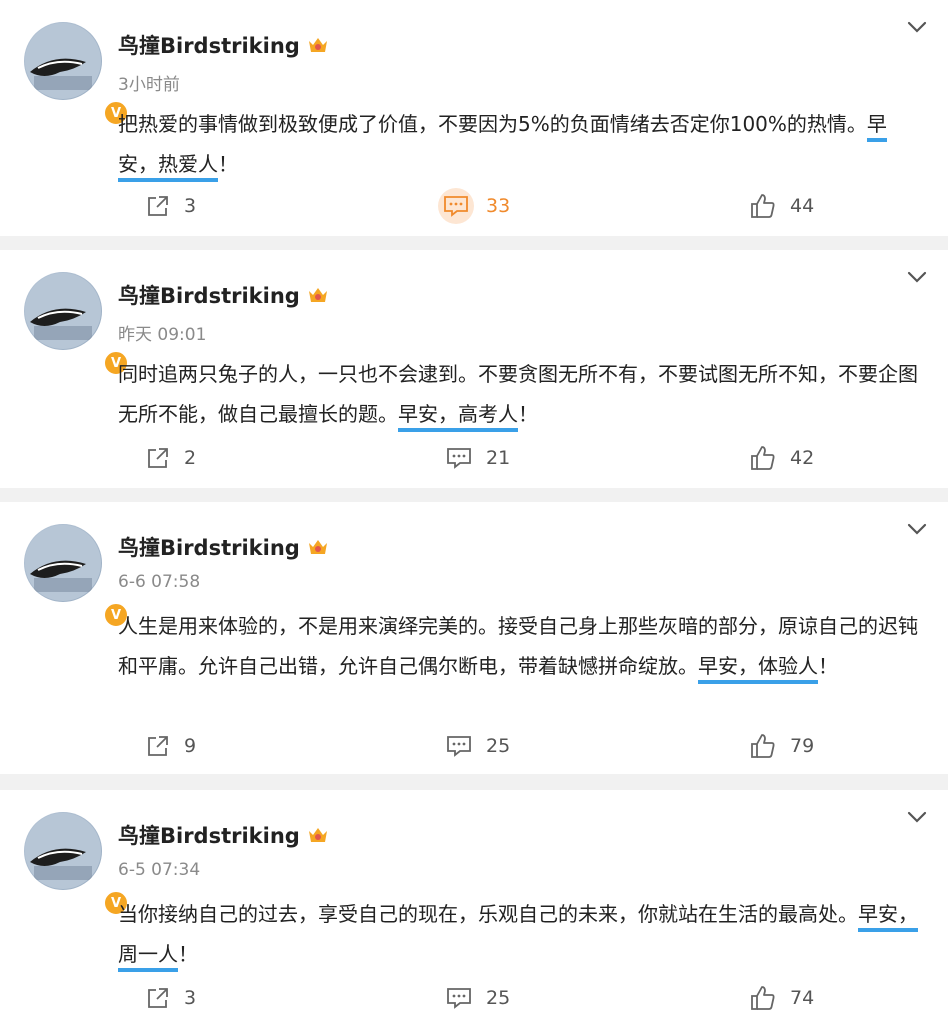 Image resolution: width=948 pixels, height=1032 pixels. I want to click on like-count: 74, so click(802, 998).